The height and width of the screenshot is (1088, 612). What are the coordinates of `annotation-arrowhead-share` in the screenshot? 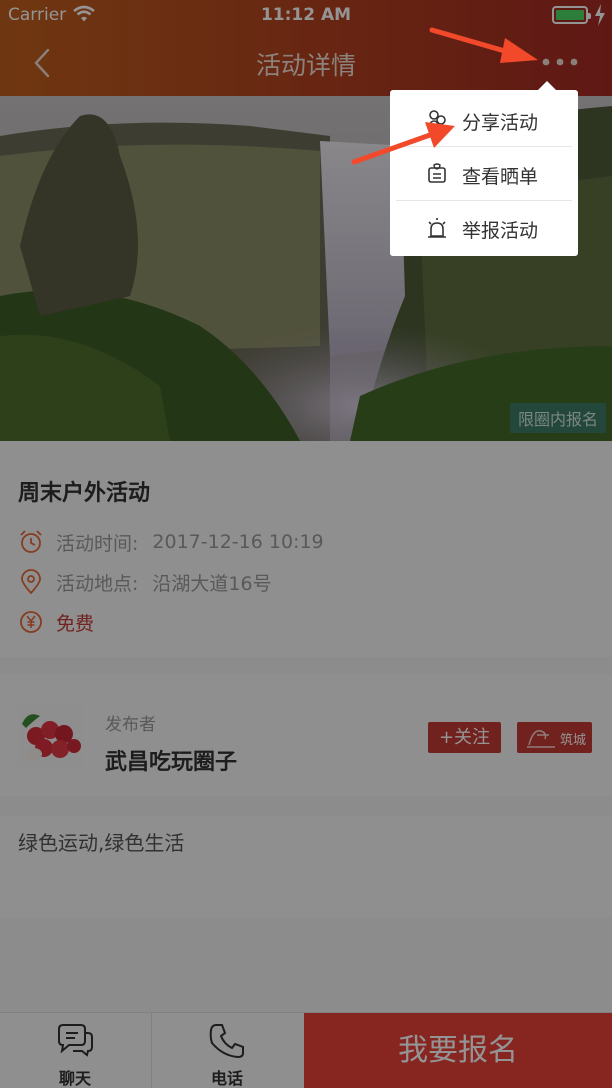 It's located at (440, 135).